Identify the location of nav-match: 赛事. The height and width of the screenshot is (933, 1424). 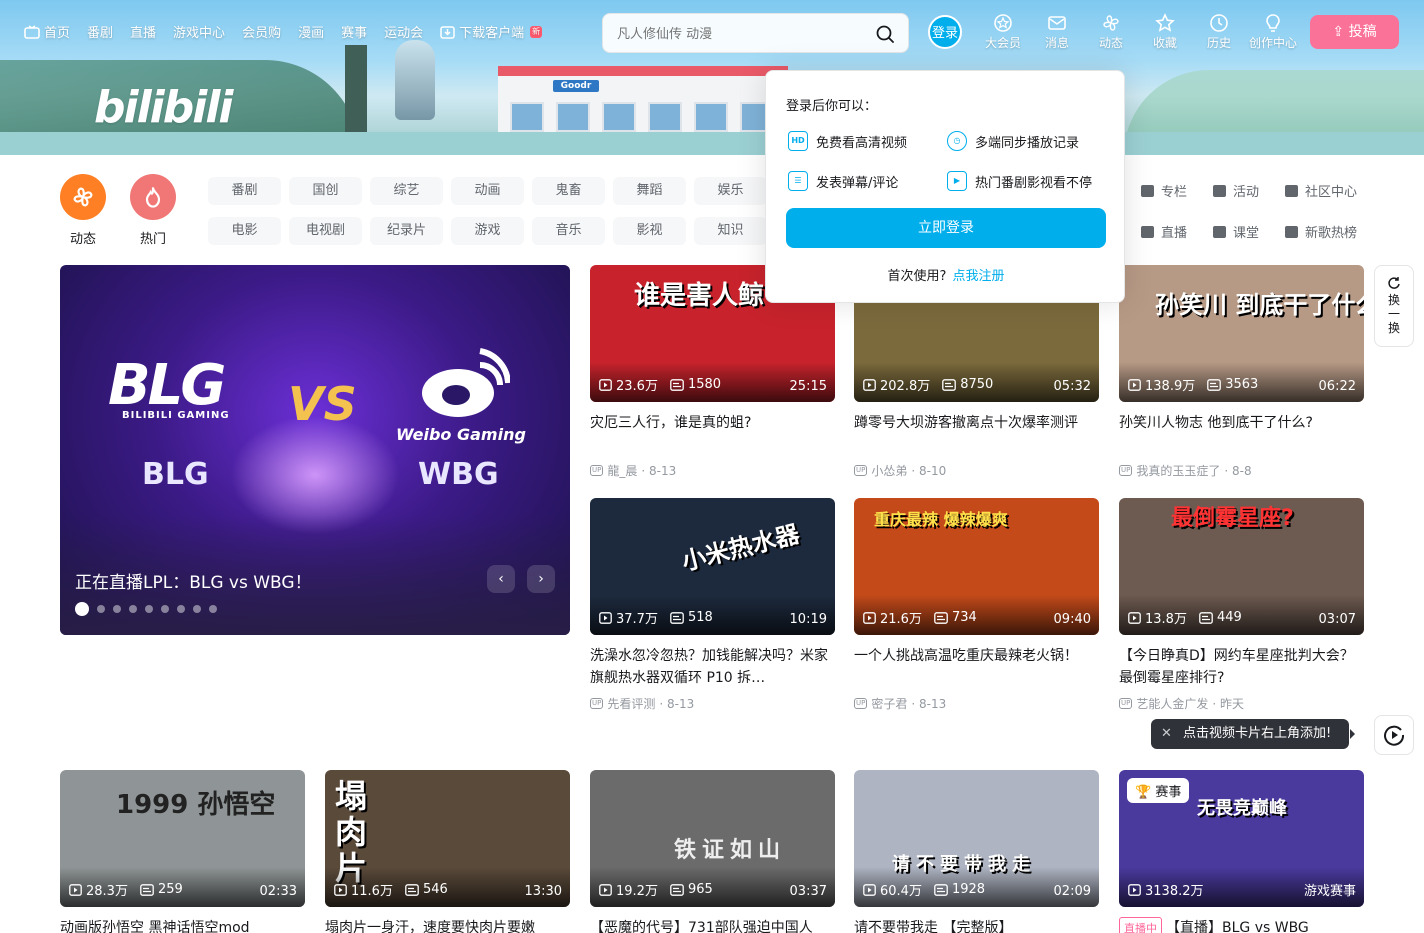
(354, 31).